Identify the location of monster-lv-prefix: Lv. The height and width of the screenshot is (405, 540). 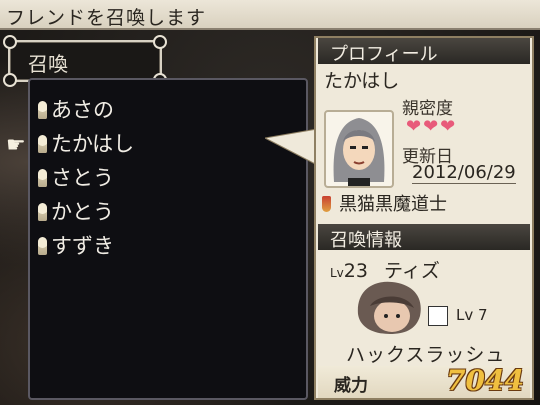
(337, 273).